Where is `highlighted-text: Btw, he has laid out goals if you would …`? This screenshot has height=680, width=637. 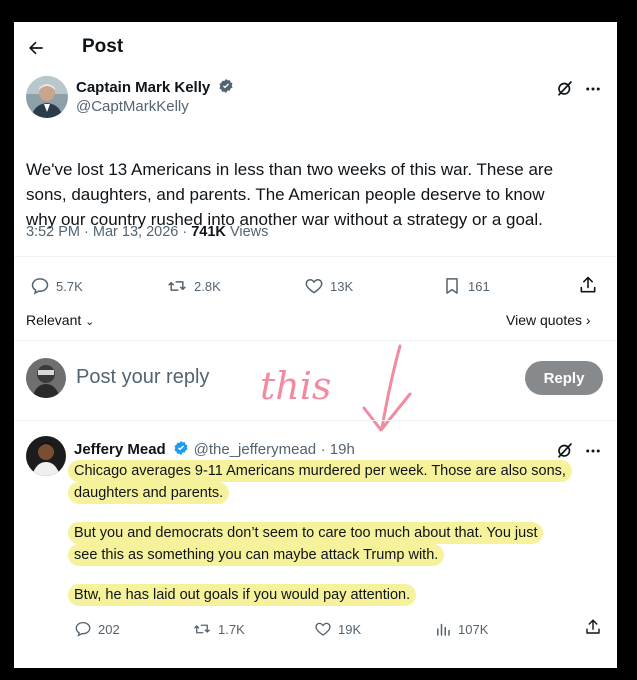 highlighted-text: Btw, he has laid out goals if you would … is located at coordinates (242, 595).